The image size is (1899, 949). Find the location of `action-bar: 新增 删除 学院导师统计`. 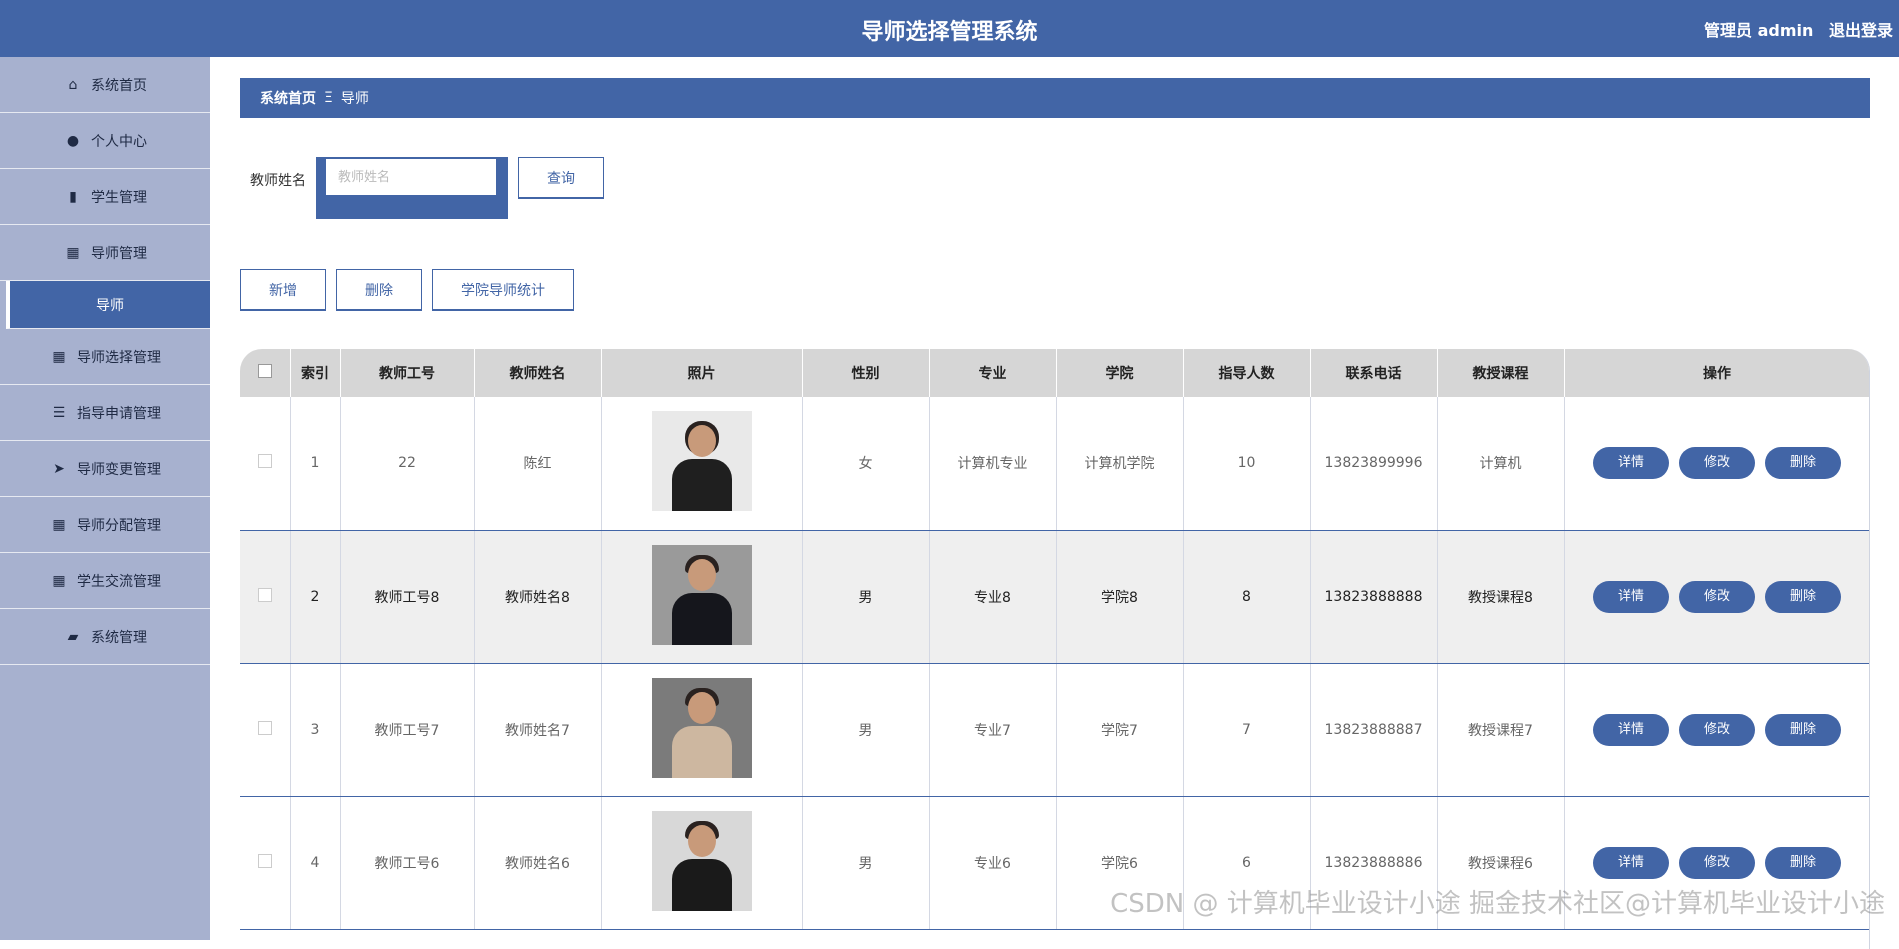

action-bar: 新增 删除 学院导师统计 is located at coordinates (412, 290).